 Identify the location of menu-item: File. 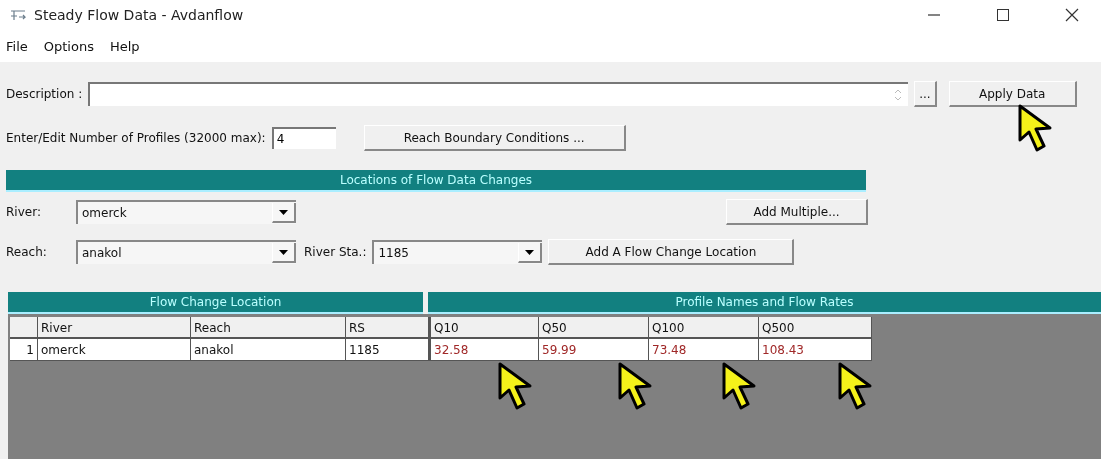
(17, 46).